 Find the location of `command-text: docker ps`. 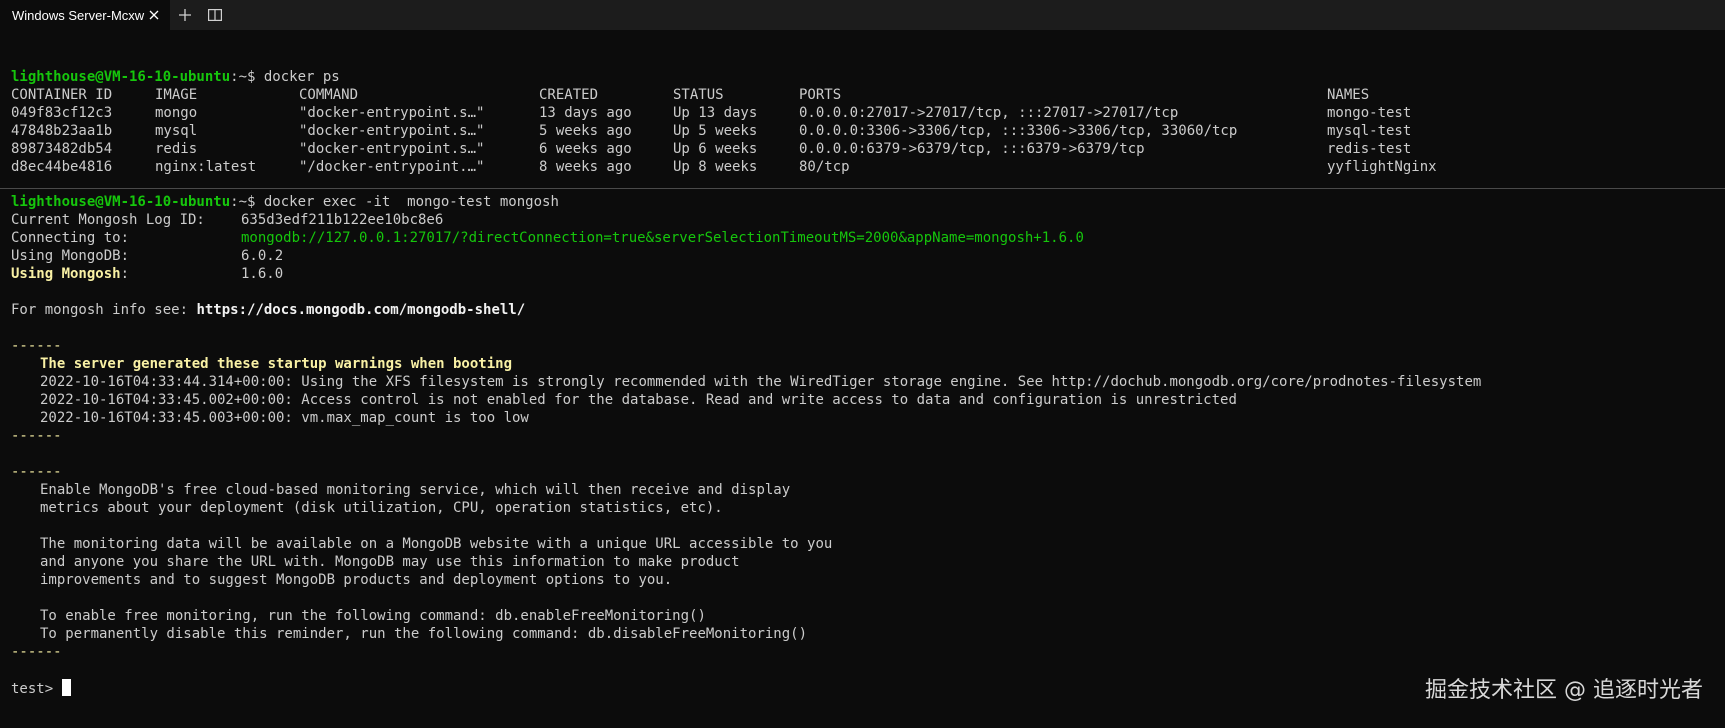

command-text: docker ps is located at coordinates (301, 77).